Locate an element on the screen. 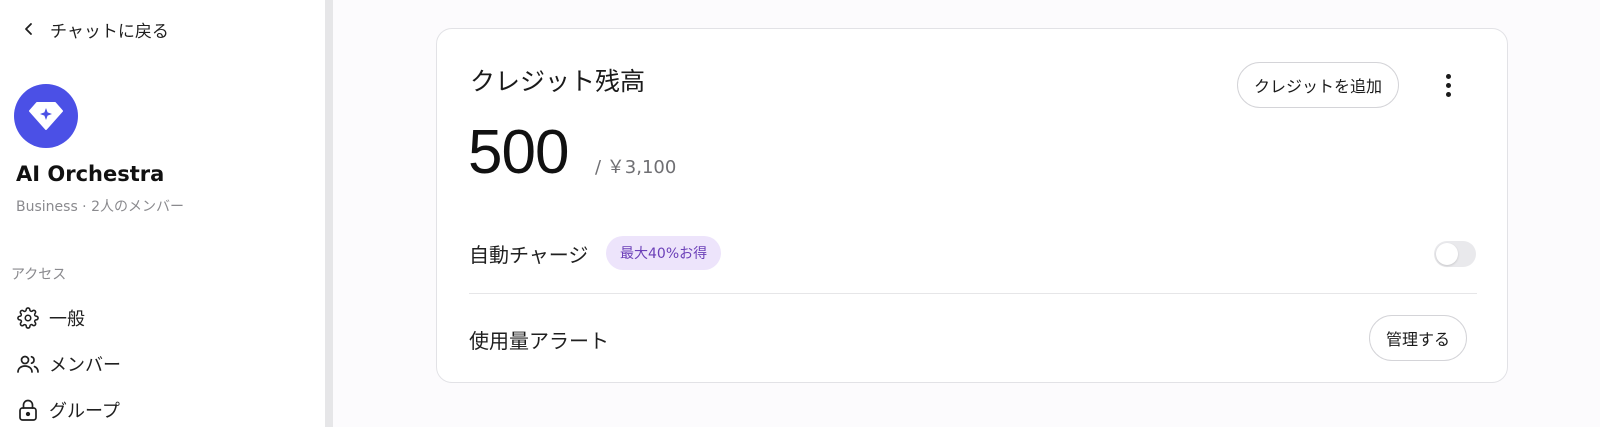 This screenshot has width=1600, height=427. credit-balance-value: 500 is located at coordinates (518, 152).